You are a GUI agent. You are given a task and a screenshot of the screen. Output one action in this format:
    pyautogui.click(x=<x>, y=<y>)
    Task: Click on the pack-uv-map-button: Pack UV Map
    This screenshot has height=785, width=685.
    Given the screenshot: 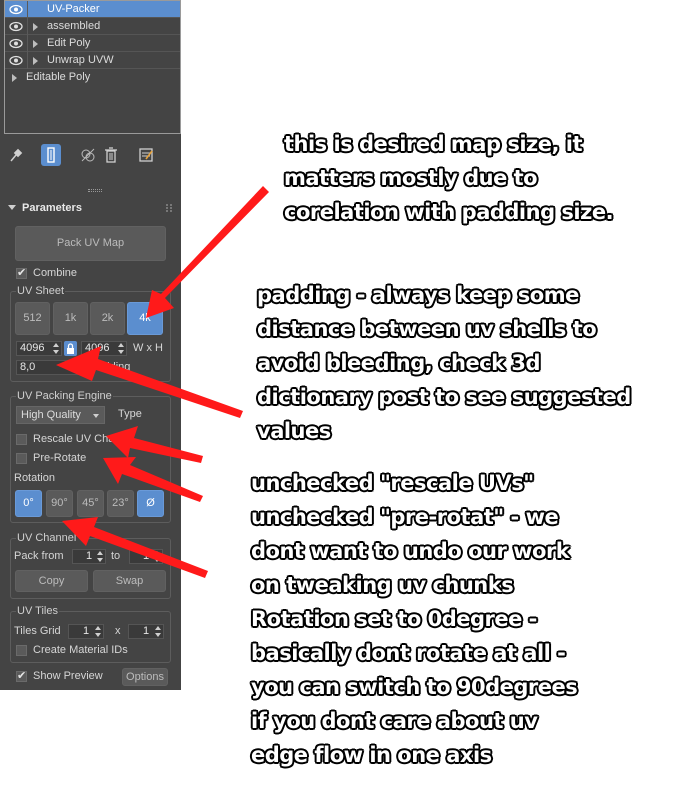 What is the action you would take?
    pyautogui.click(x=90, y=243)
    